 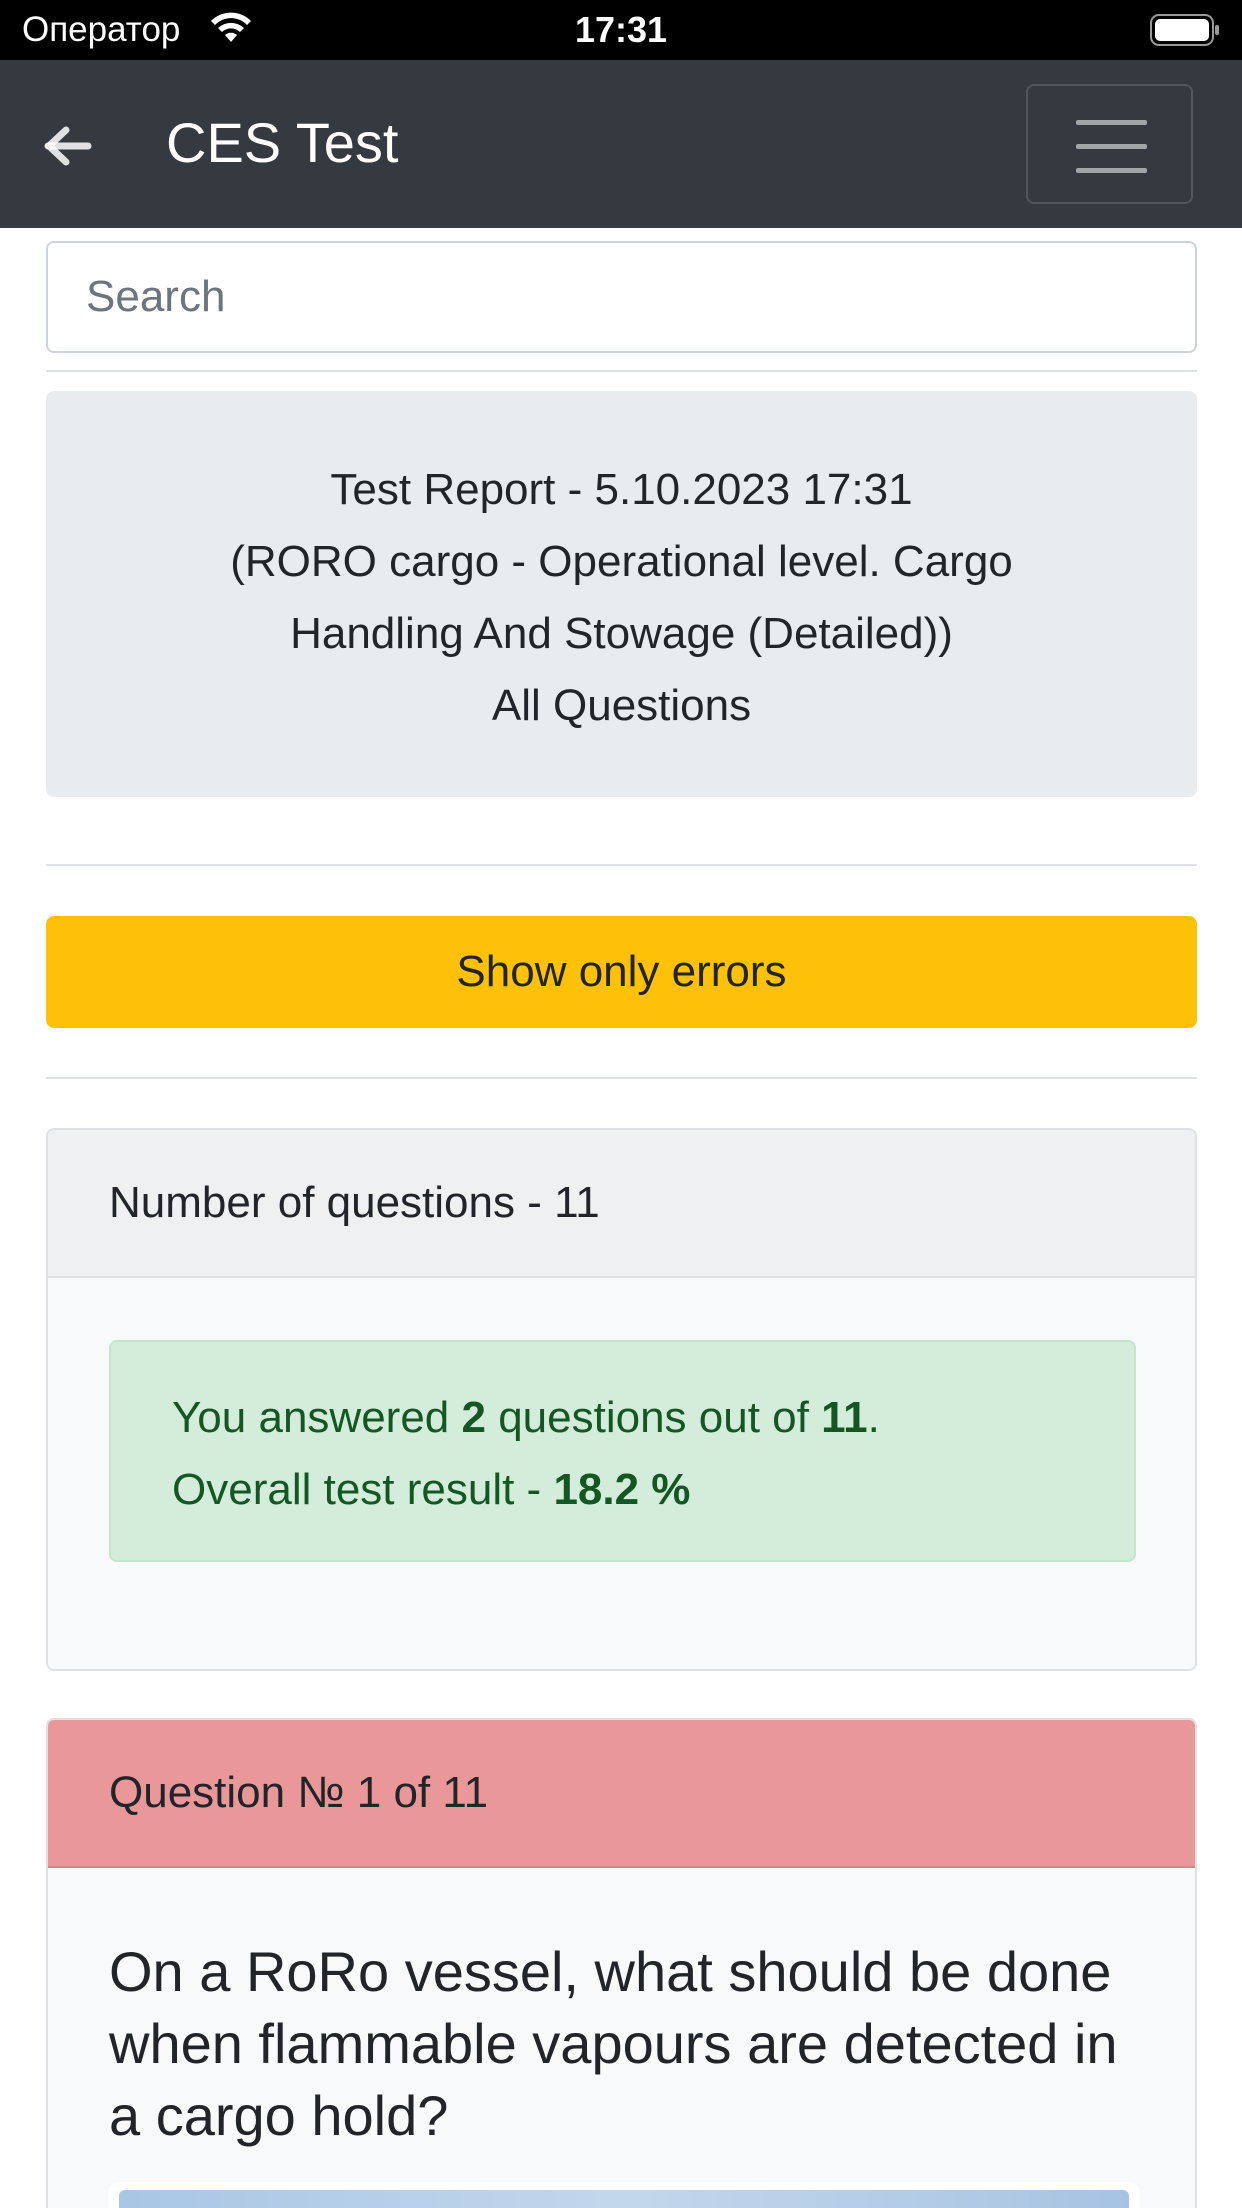 What do you see at coordinates (621, 1794) in the screenshot?
I see `question-card-header: Question № 1 of 11` at bounding box center [621, 1794].